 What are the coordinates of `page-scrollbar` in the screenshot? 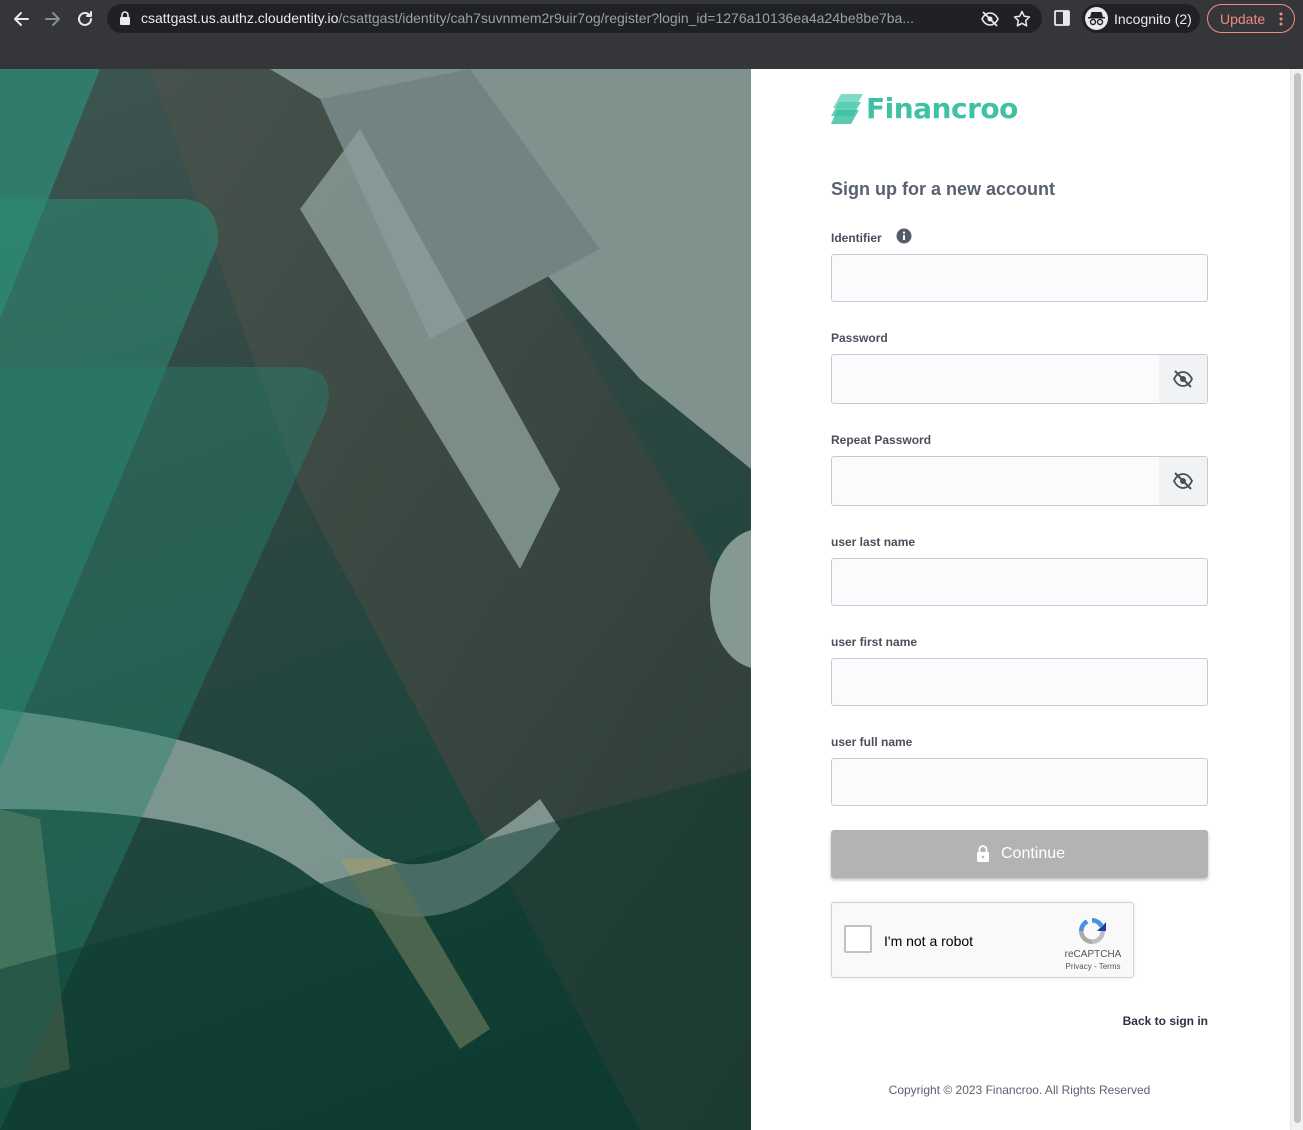 It's located at (1296, 599).